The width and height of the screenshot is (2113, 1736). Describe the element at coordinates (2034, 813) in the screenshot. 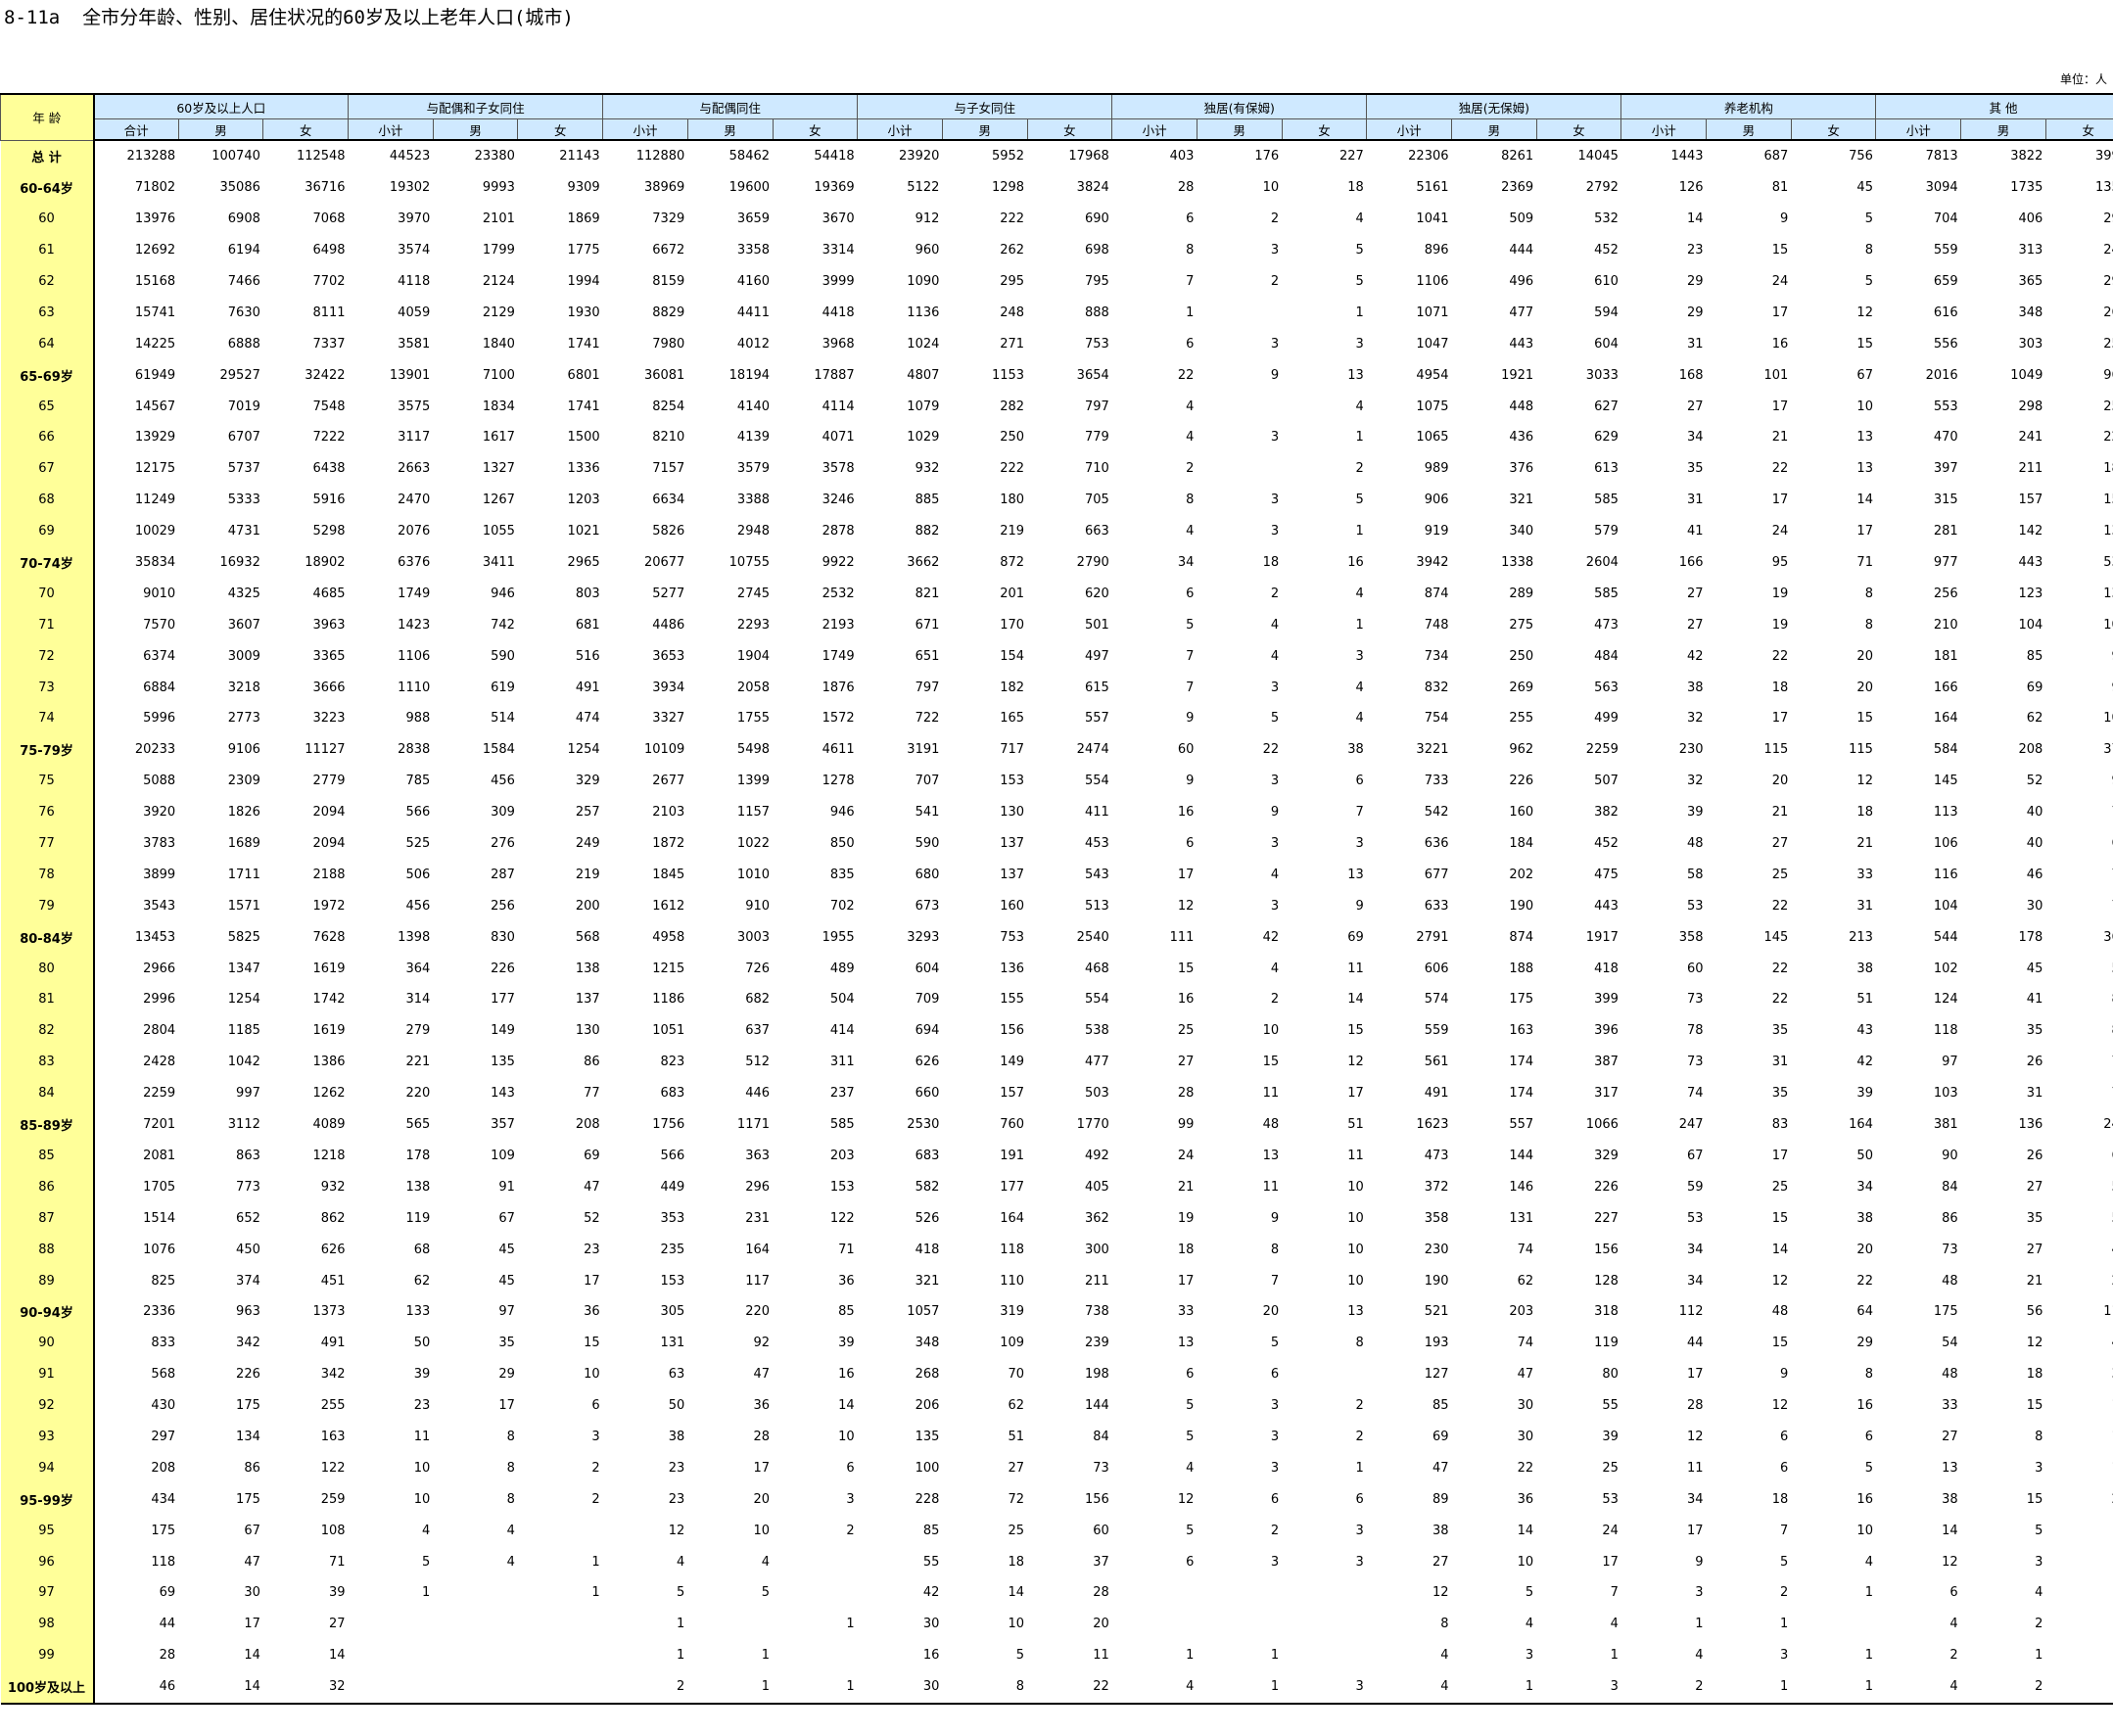

I see `value-cell: 40` at that location.